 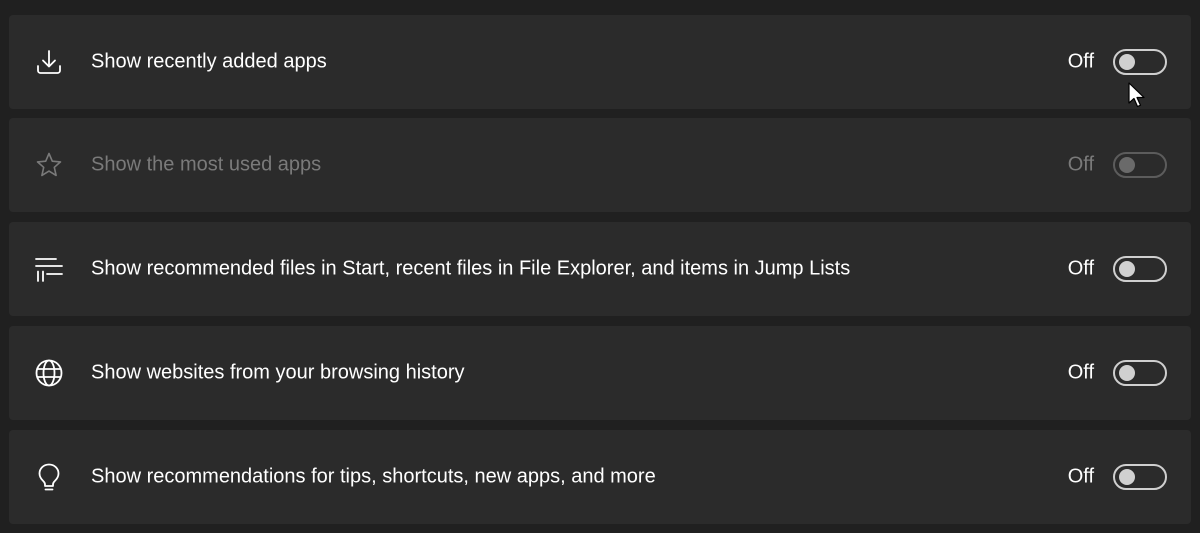 I want to click on setting-label: Show the most used apps, so click(x=206, y=164).